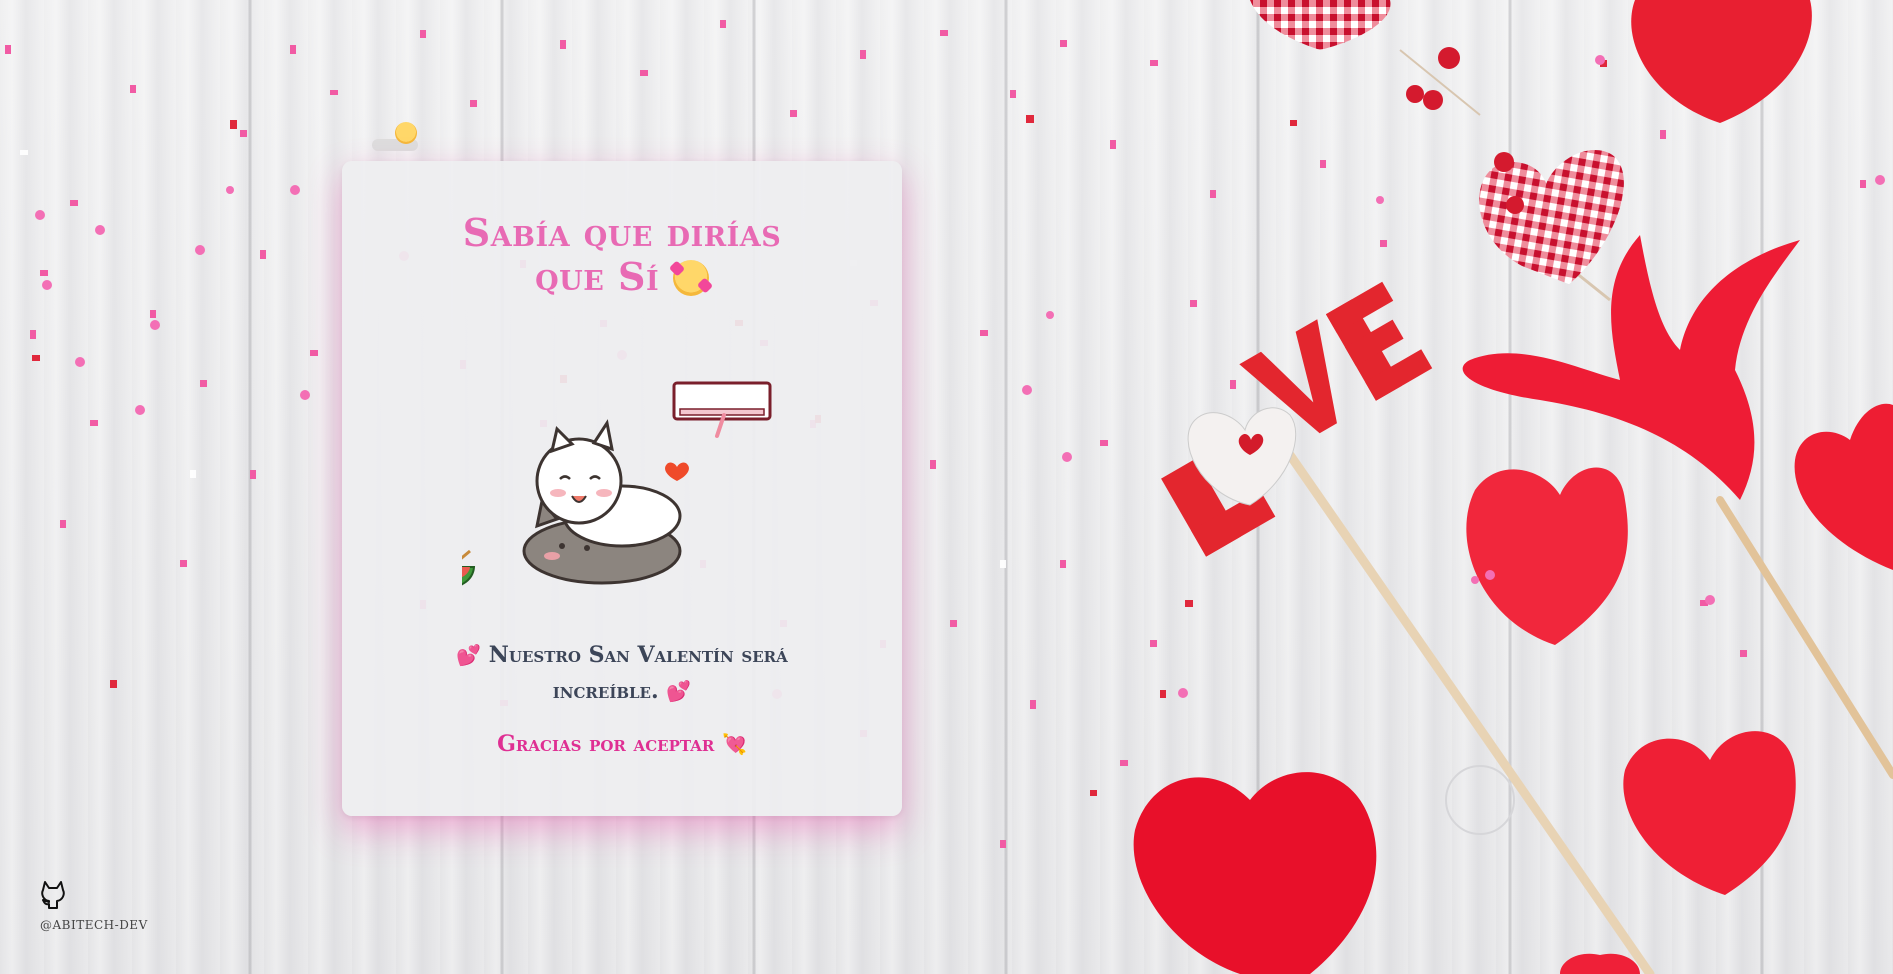  I want to click on card-thanks-text: Gracias por aceptar, so click(606, 744).